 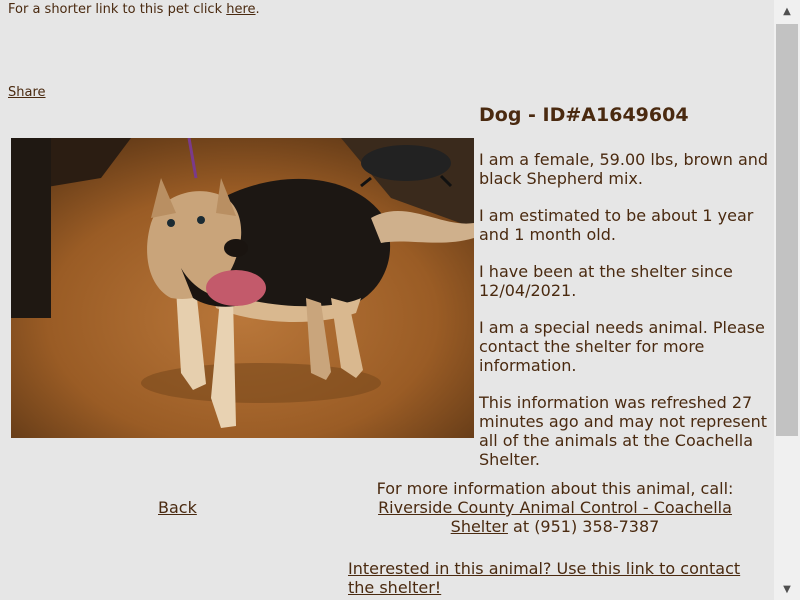 I want to click on scroll-down-arrow-icon: ▼, so click(x=787, y=589).